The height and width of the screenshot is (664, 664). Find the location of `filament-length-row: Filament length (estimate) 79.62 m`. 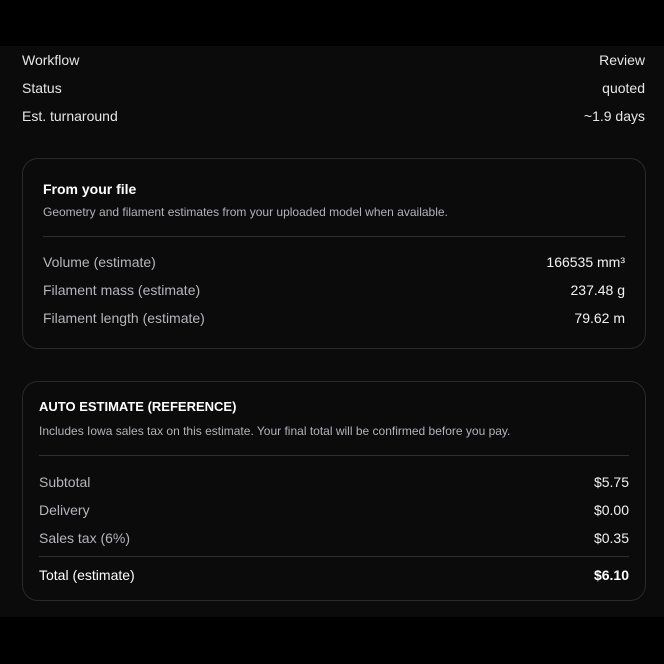

filament-length-row: Filament length (estimate) 79.62 m is located at coordinates (334, 318).